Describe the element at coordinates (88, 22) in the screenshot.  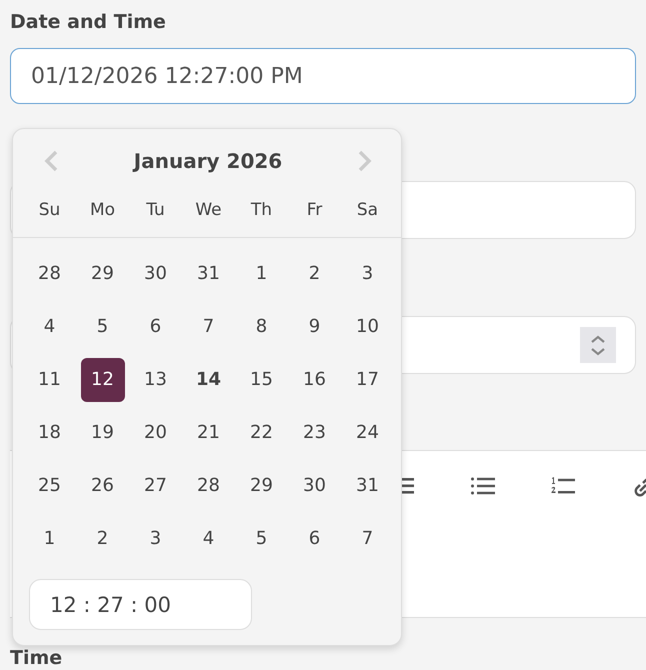
I see `field-label: Date and Time` at that location.